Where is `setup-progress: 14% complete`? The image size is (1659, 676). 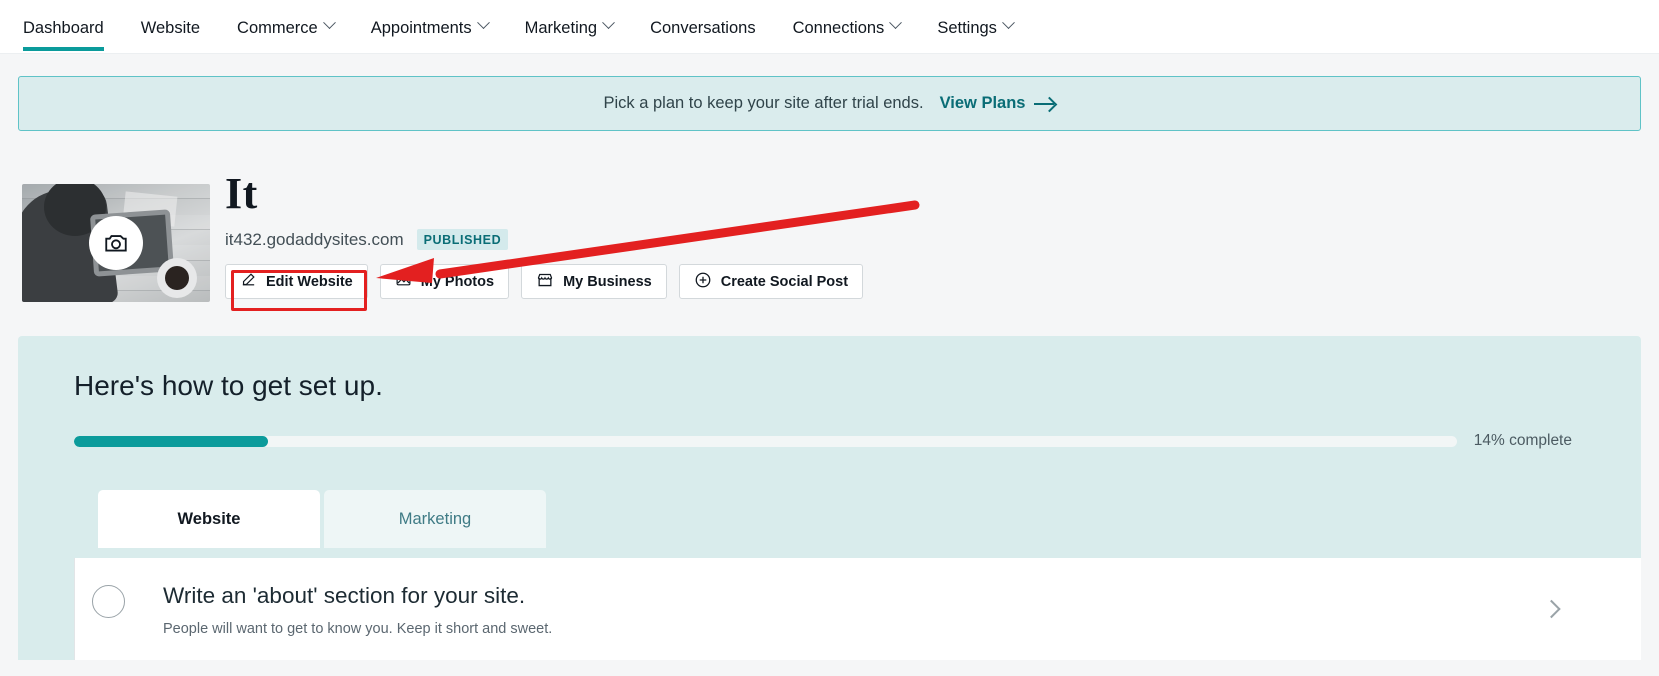 setup-progress: 14% complete is located at coordinates (823, 441).